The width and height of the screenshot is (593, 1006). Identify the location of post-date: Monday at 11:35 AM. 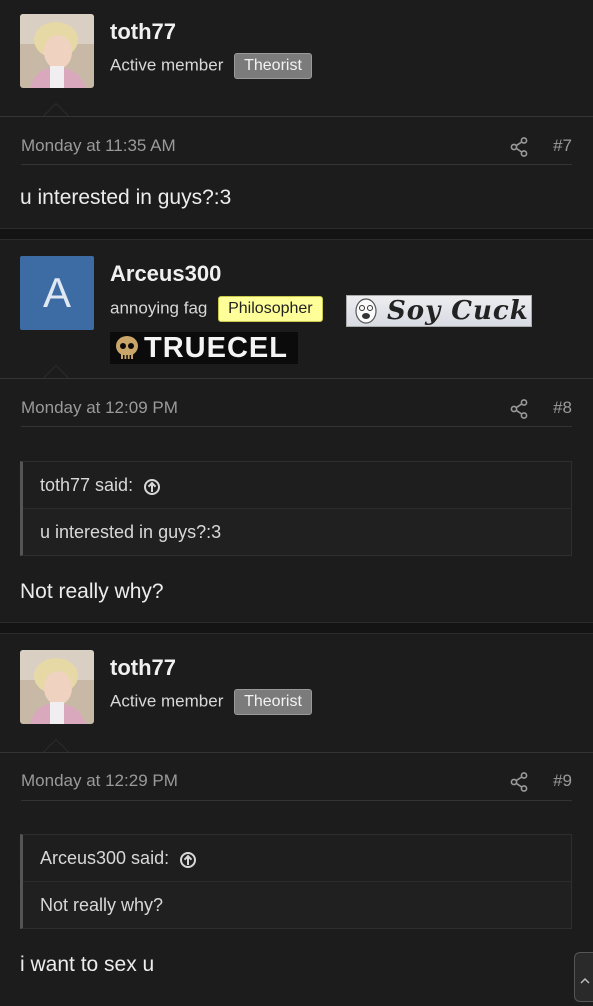
(98, 146).